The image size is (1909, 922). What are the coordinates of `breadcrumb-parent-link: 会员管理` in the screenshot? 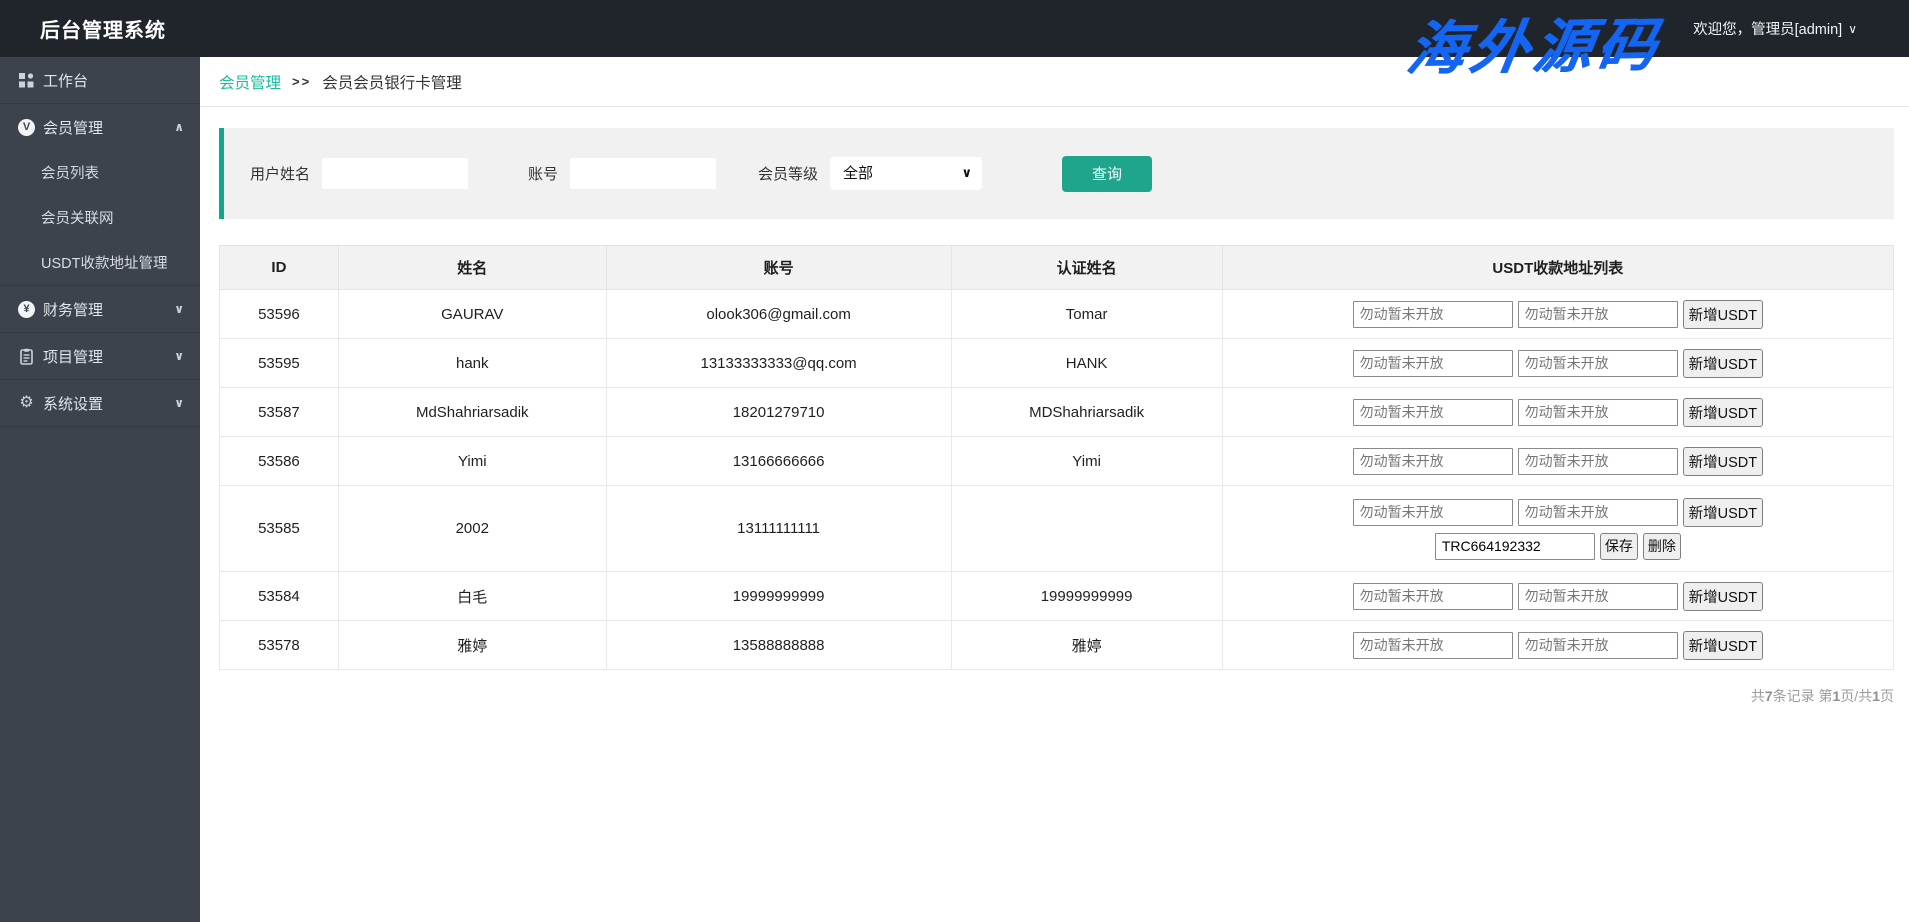 It's located at (250, 82).